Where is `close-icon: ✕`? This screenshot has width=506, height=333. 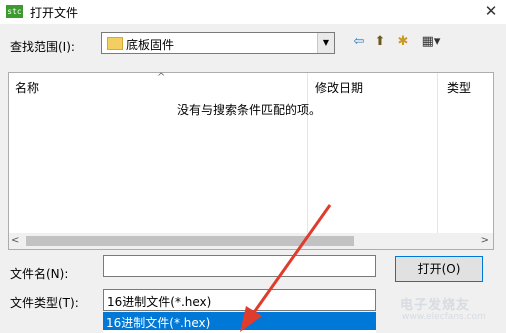 close-icon: ✕ is located at coordinates (491, 11).